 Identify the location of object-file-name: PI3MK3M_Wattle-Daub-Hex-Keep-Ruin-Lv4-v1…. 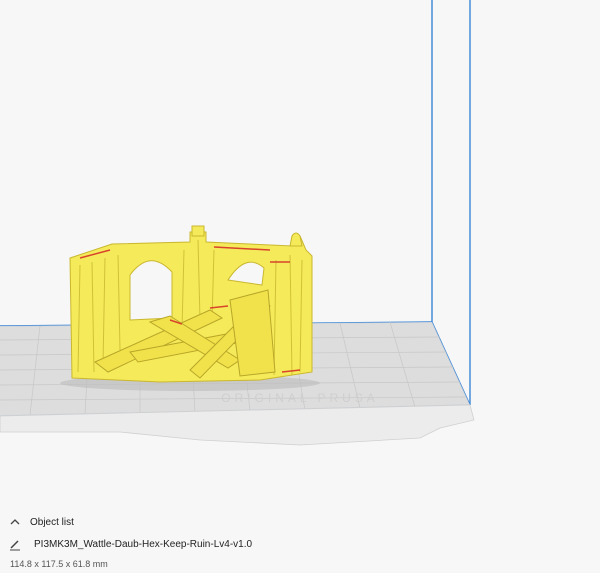
(143, 544).